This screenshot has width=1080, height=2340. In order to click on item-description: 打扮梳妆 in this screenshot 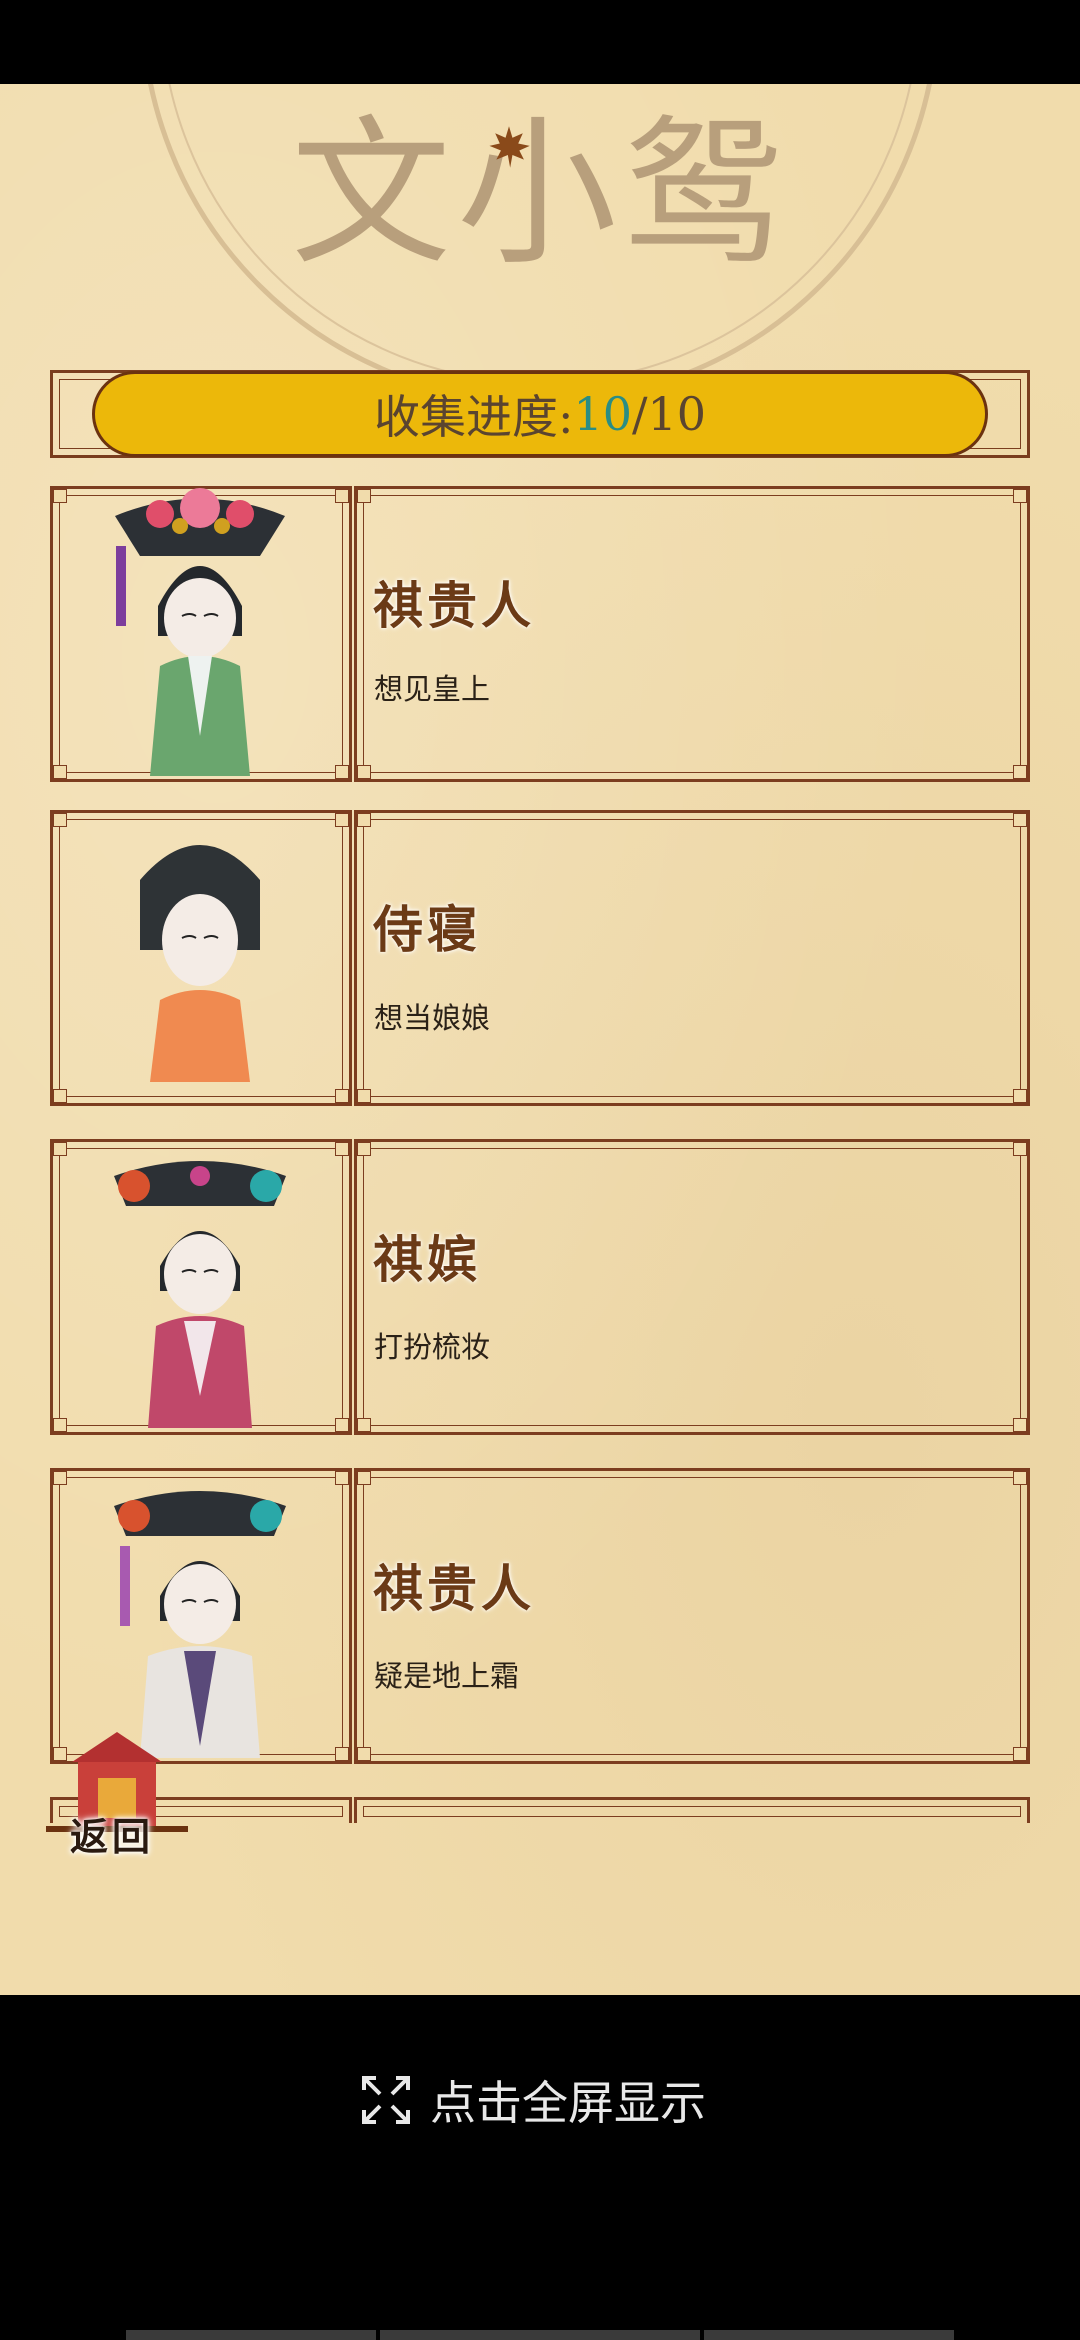, I will do `click(432, 1347)`.